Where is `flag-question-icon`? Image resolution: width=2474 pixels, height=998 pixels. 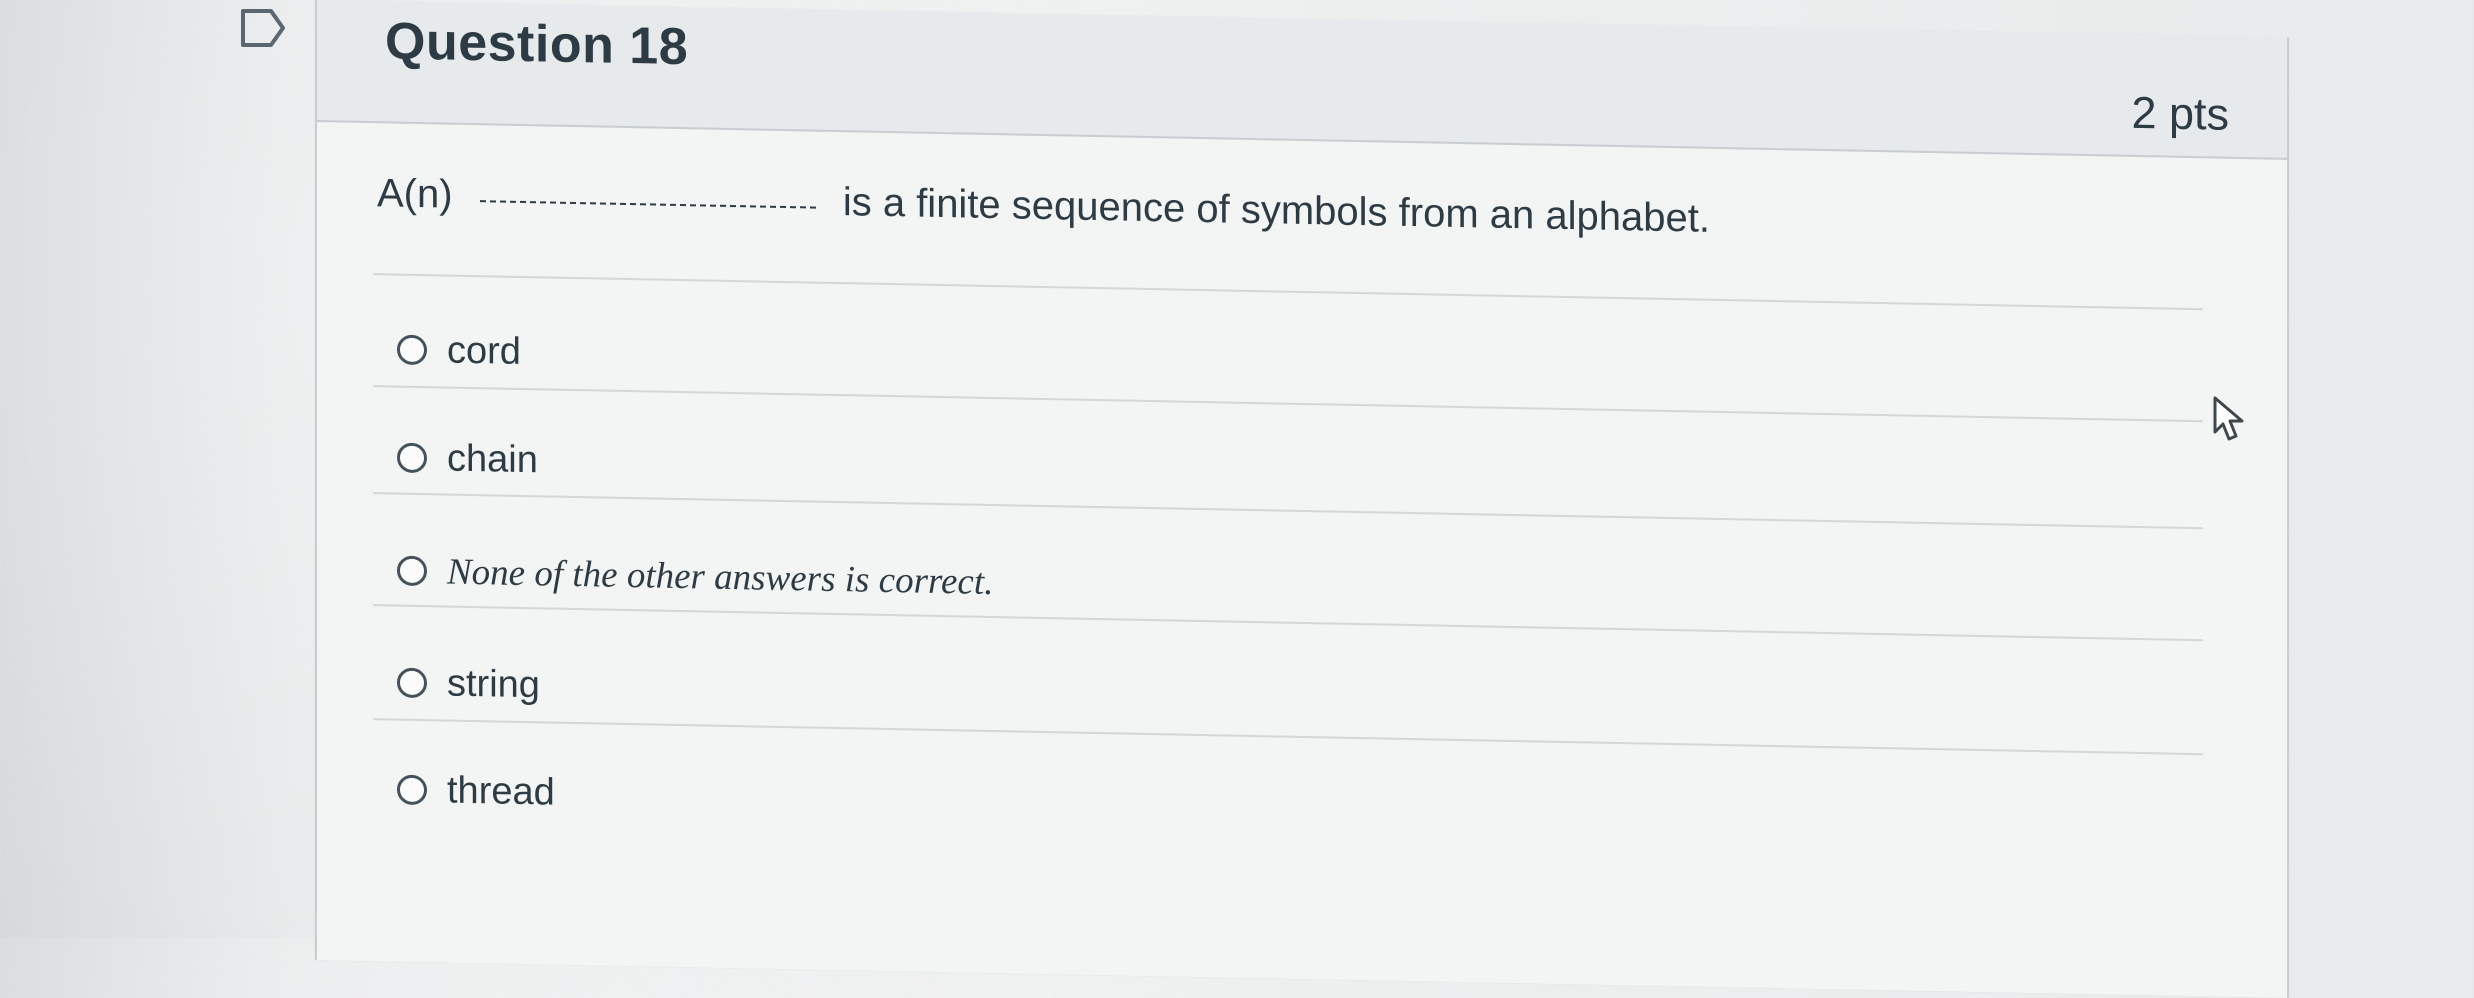 flag-question-icon is located at coordinates (263, 28).